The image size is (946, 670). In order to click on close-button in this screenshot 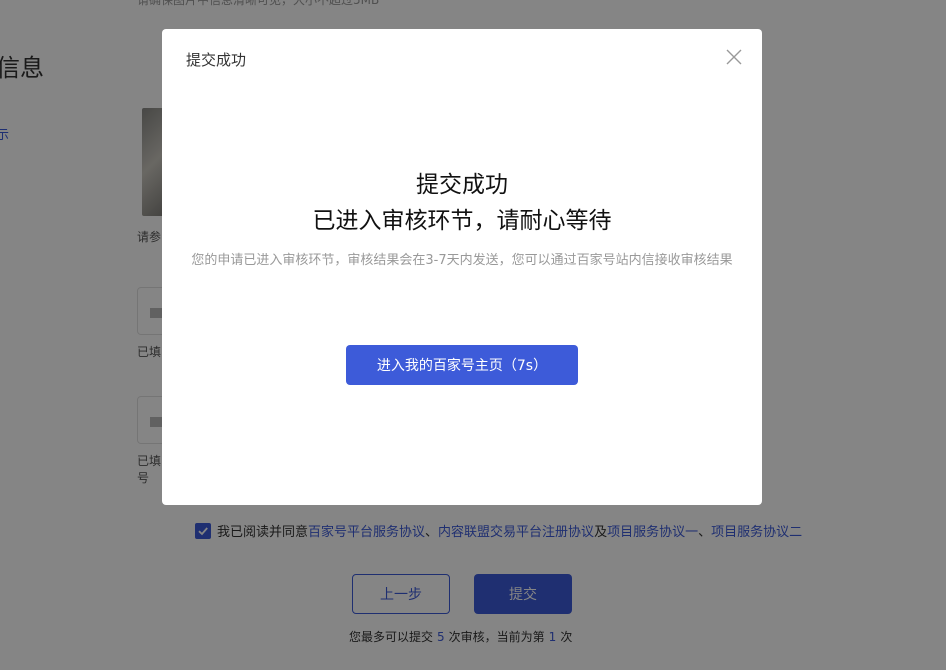, I will do `click(734, 57)`.